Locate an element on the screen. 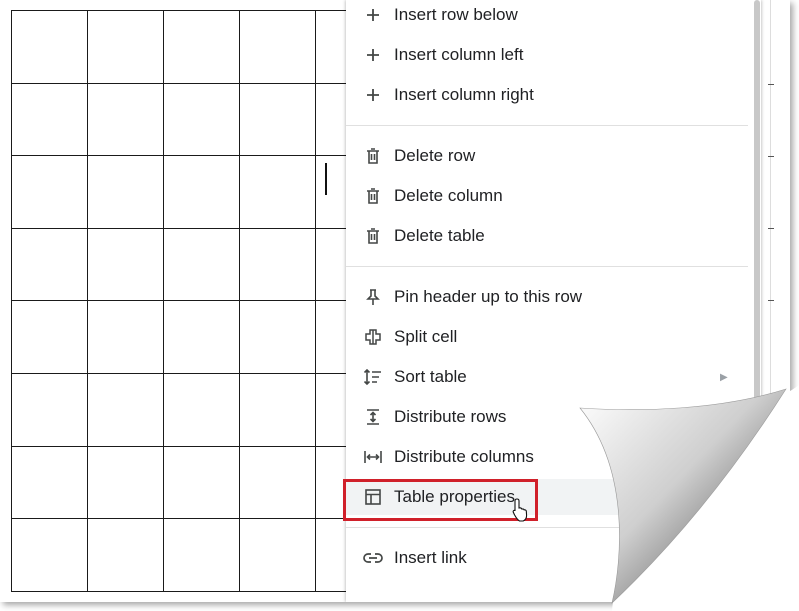 The height and width of the screenshot is (611, 799). menu-item-pin-header: Pin header up to this row is located at coordinates (546, 297).